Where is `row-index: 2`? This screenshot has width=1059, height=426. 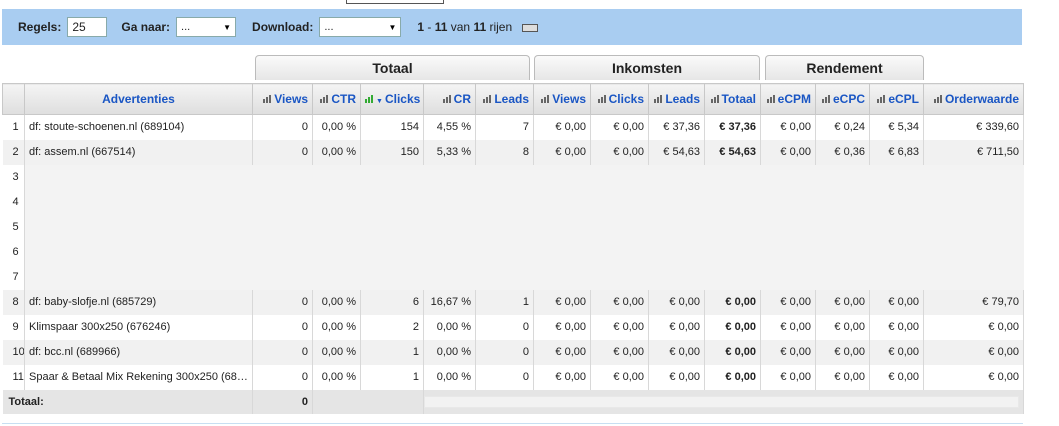 row-index: 2 is located at coordinates (13, 152).